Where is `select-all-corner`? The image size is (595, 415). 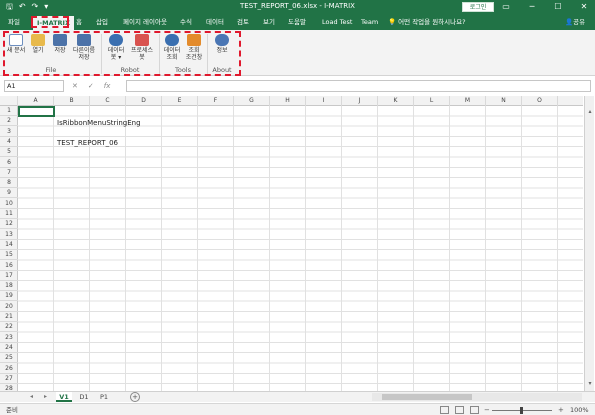 select-all-corner is located at coordinates (9, 101).